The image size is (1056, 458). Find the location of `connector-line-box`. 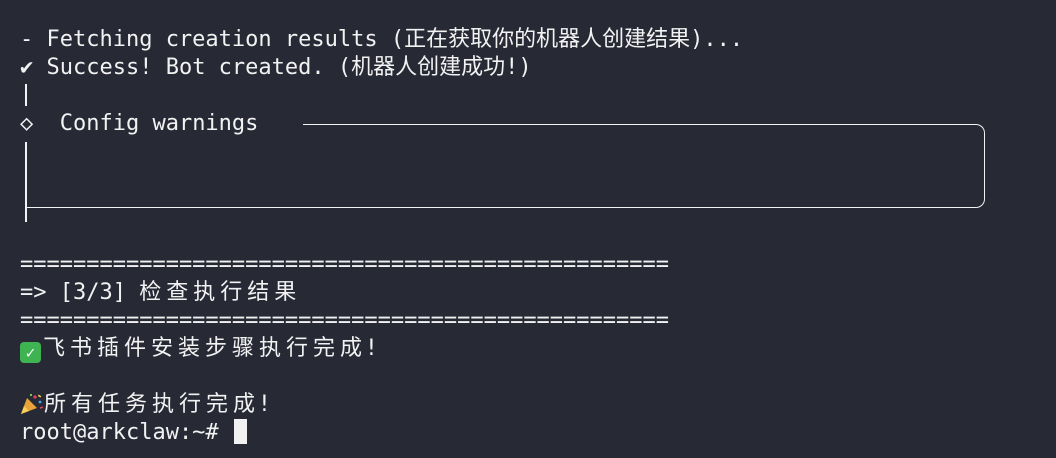

connector-line-box is located at coordinates (26, 182).